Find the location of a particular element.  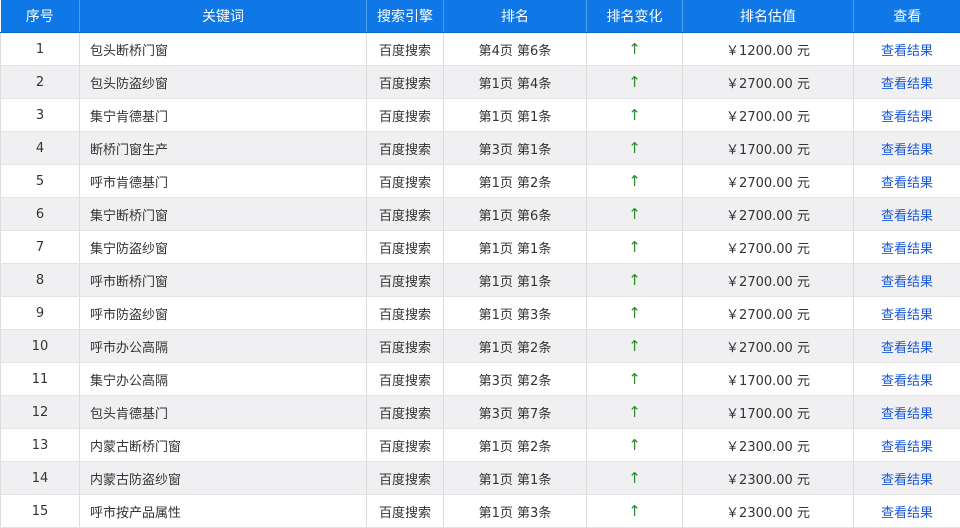

table-row: 1包头断桥门窗百度搜索第4页 第6条↑￥1200.00 元查看结果 is located at coordinates (480, 49).